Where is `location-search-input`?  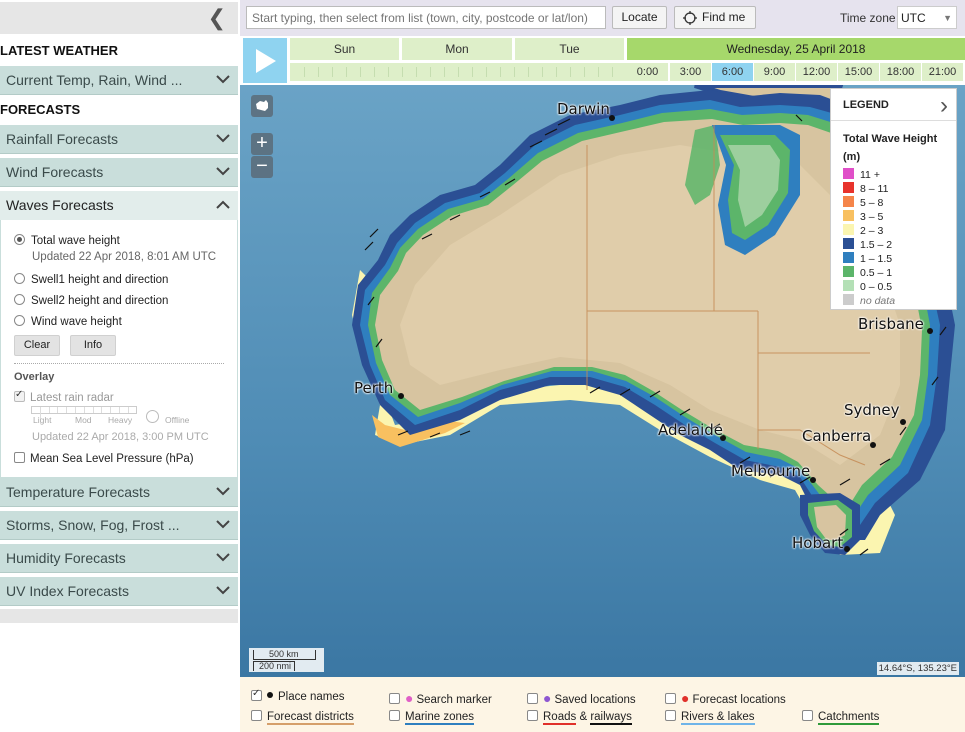
location-search-input is located at coordinates (426, 17).